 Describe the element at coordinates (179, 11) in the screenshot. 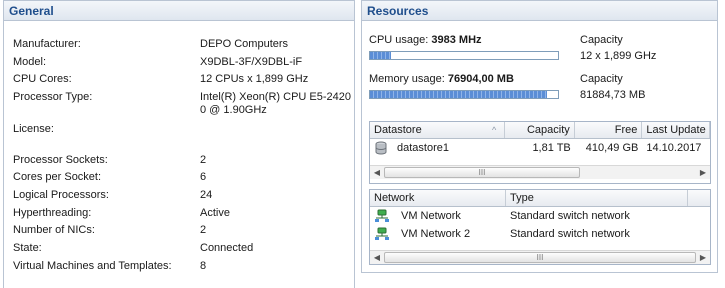

I see `general-panel-title: General` at that location.